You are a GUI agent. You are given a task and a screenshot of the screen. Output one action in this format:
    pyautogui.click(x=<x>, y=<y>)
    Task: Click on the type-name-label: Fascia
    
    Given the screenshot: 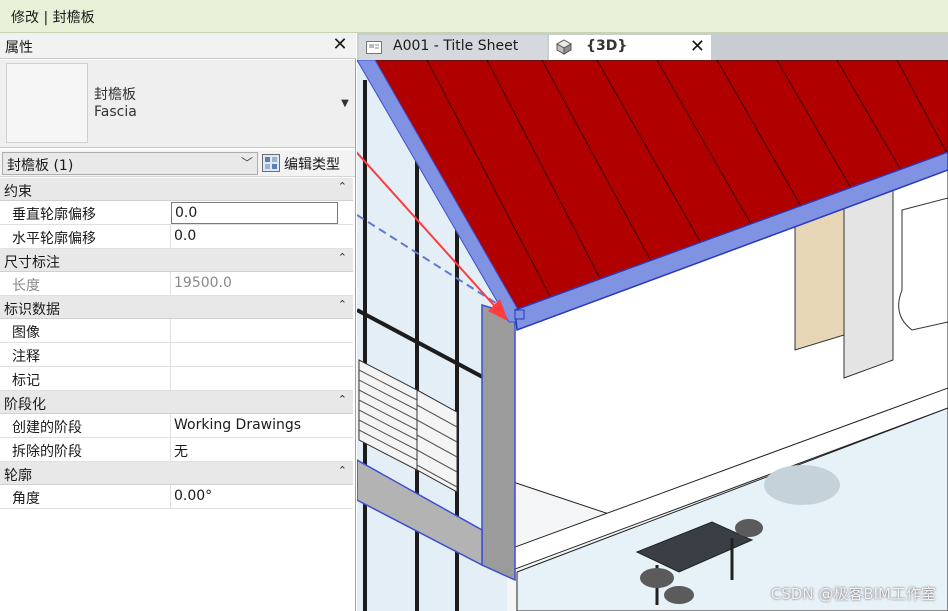 What is the action you would take?
    pyautogui.click(x=115, y=112)
    